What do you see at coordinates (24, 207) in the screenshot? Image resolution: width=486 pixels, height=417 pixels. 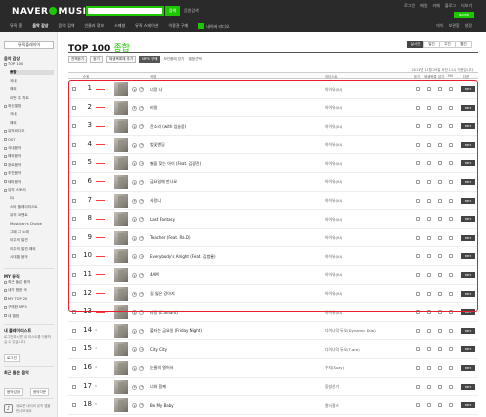 I see `sidebar-item: 스타 플레이리스트` at bounding box center [24, 207].